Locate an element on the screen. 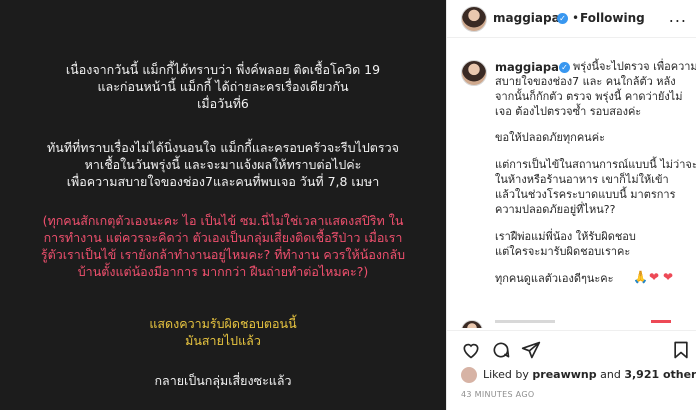 This screenshot has height=410, width=696. likes-conj: and is located at coordinates (610, 374).